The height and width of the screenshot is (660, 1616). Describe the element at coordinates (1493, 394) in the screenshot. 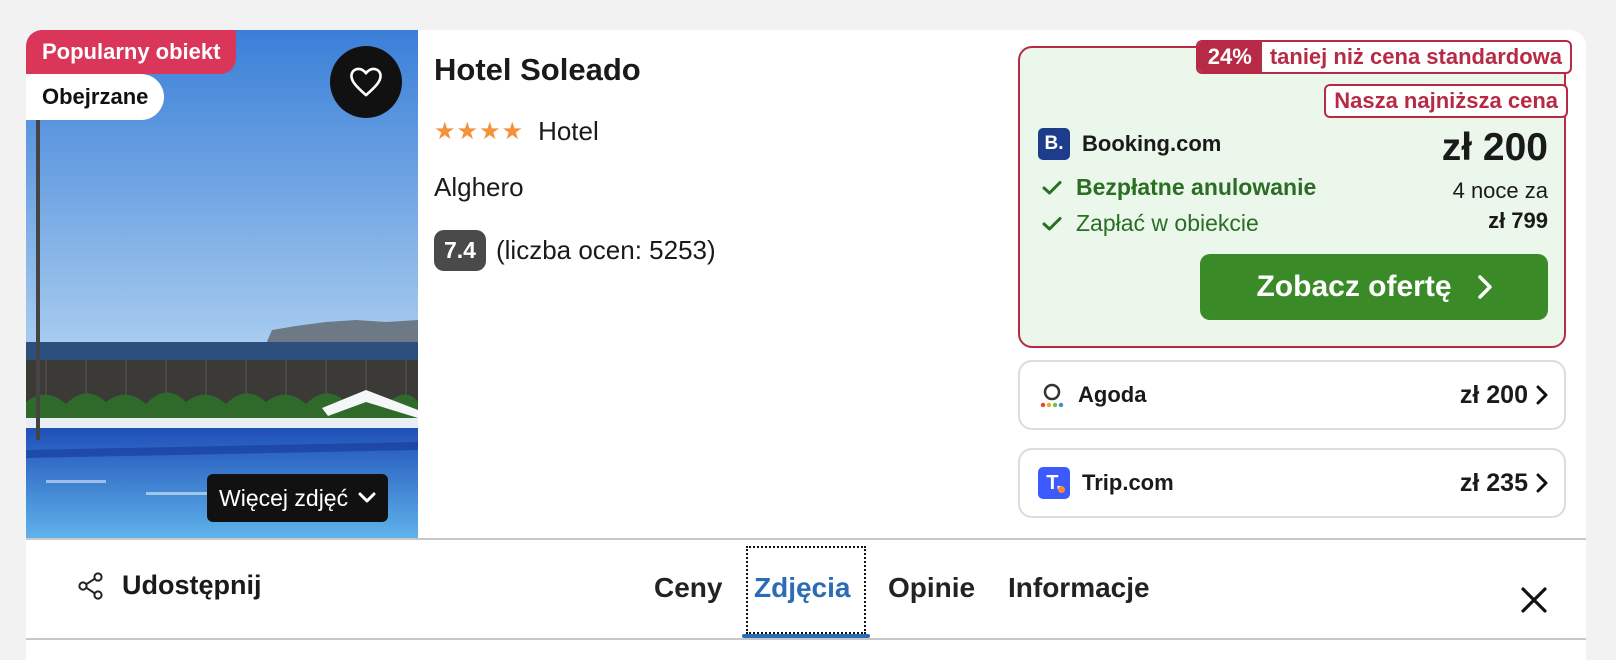

I see `offer-price: zł 200` at that location.